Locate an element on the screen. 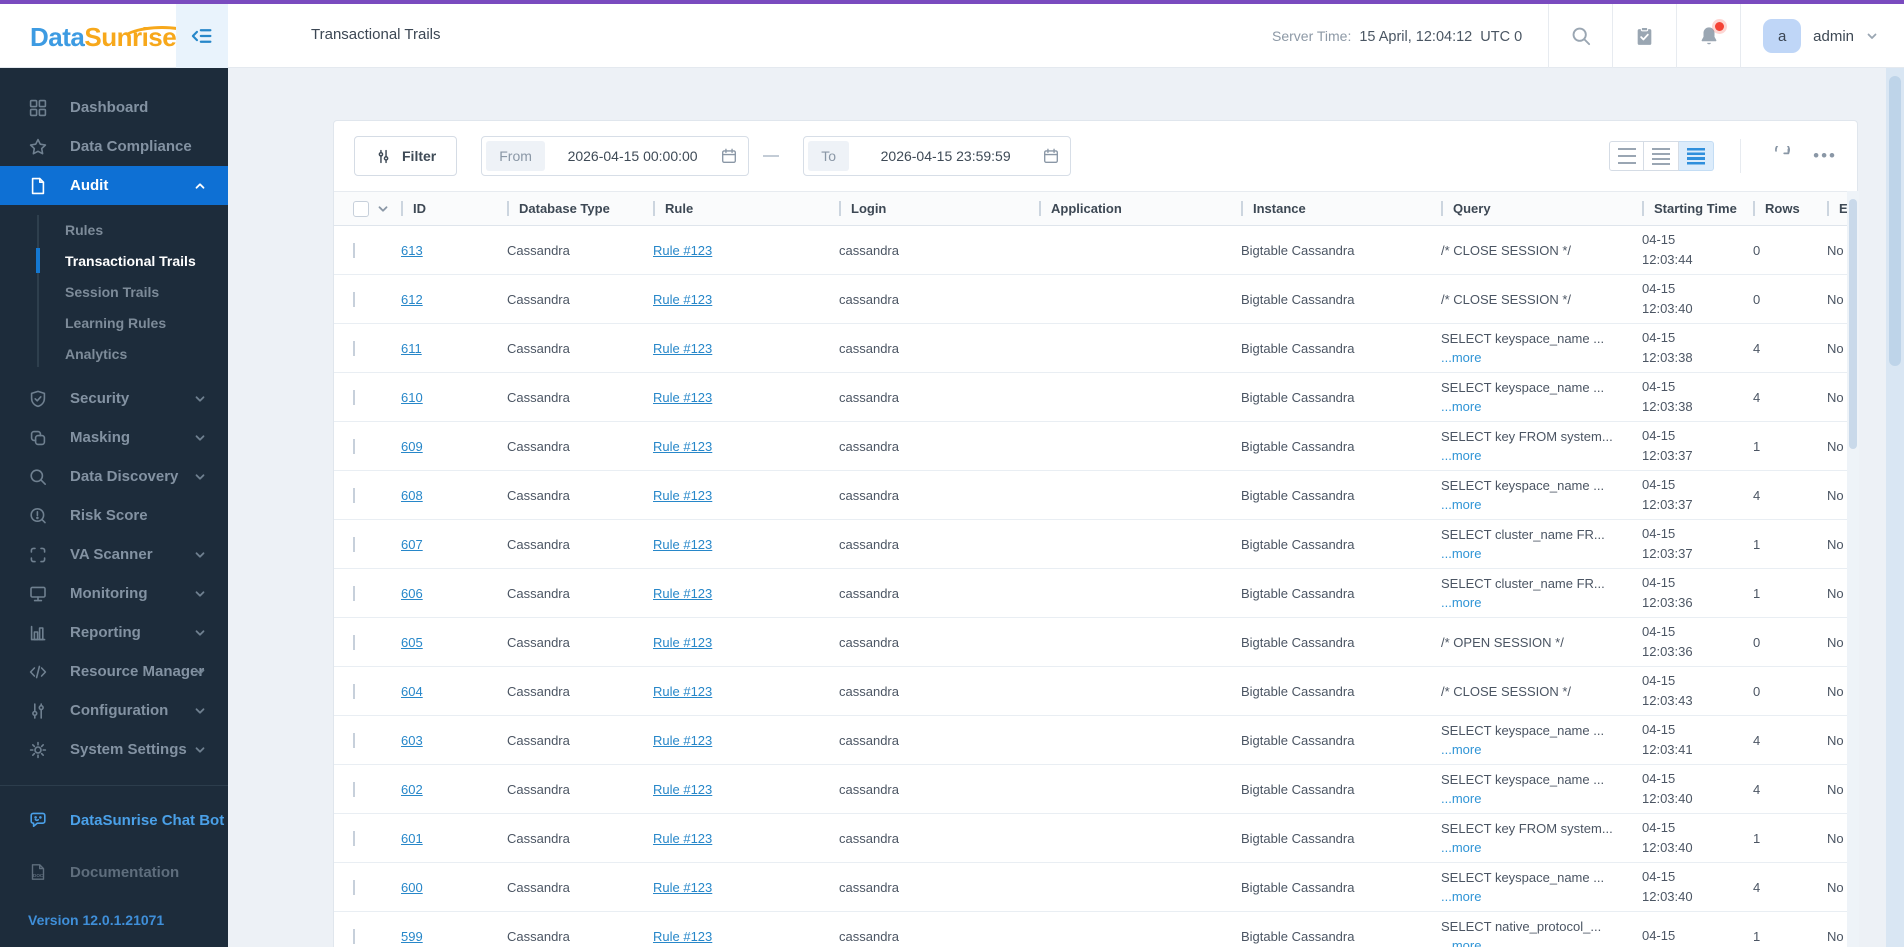 This screenshot has width=1904, height=947. density-compact-button is located at coordinates (1697, 156).